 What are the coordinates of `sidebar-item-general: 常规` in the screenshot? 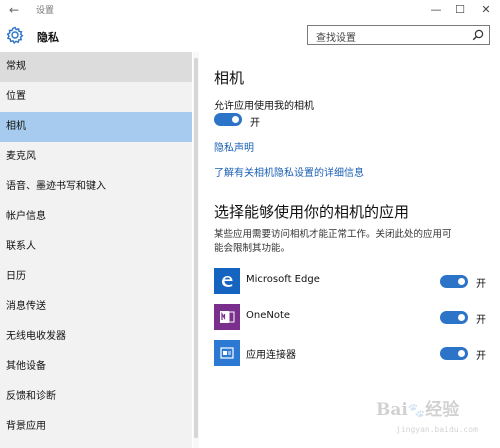 It's located at (96, 67).